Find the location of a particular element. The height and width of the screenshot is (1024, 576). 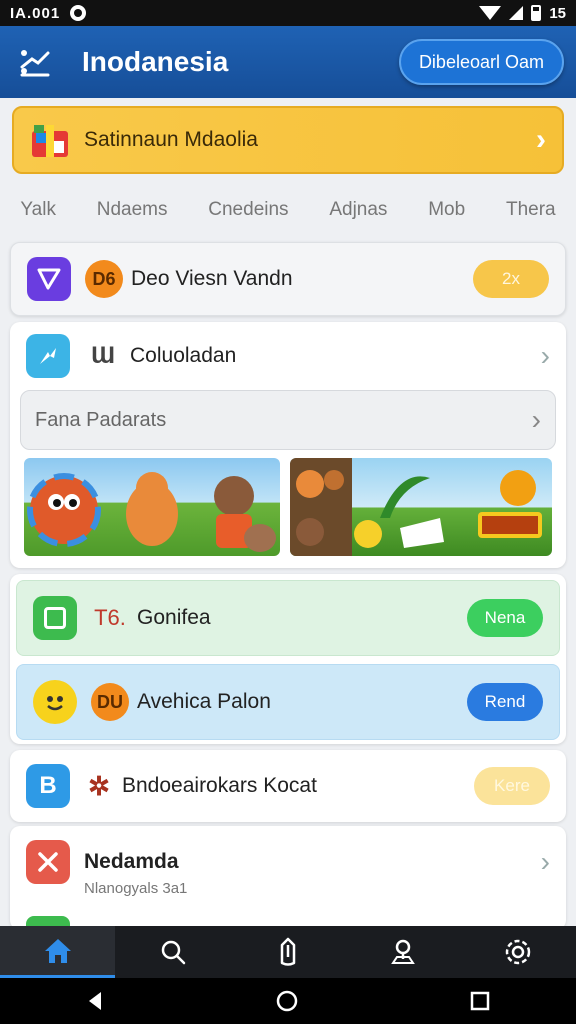

row-label: Bndoeairokars Kocat is located at coordinates (219, 785).